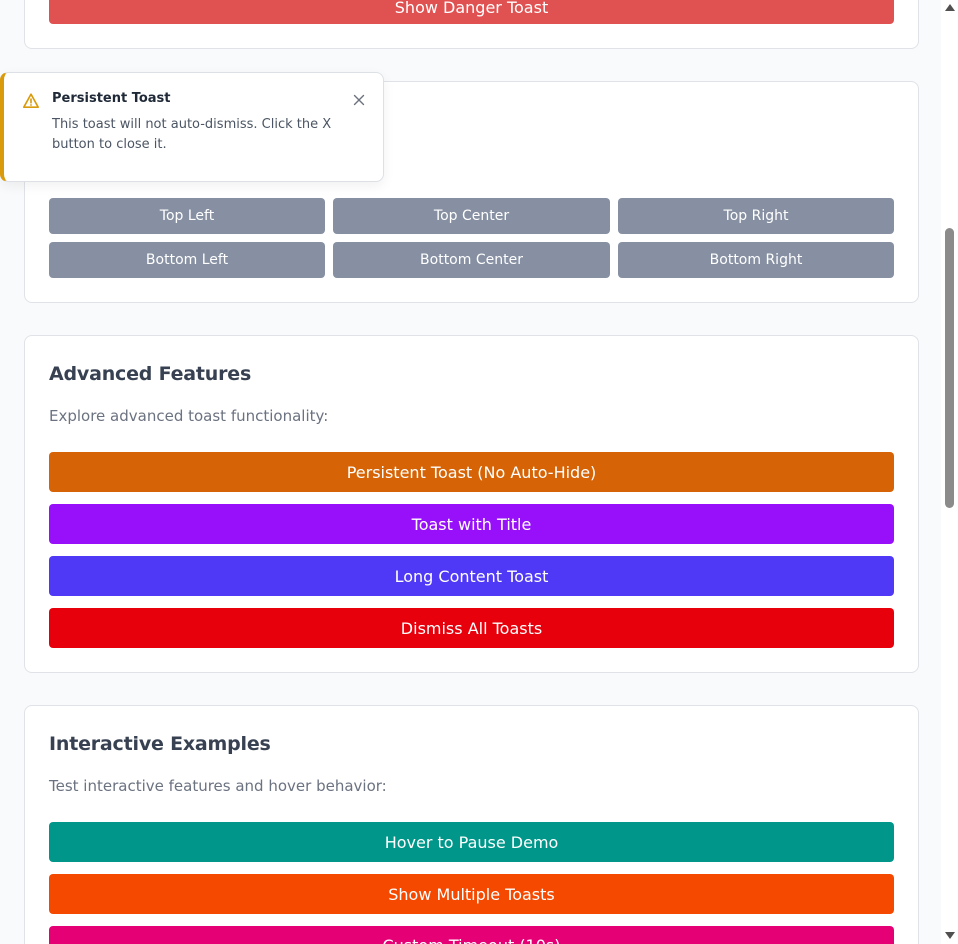  I want to click on bottom-right-button: Bottom Right, so click(756, 260).